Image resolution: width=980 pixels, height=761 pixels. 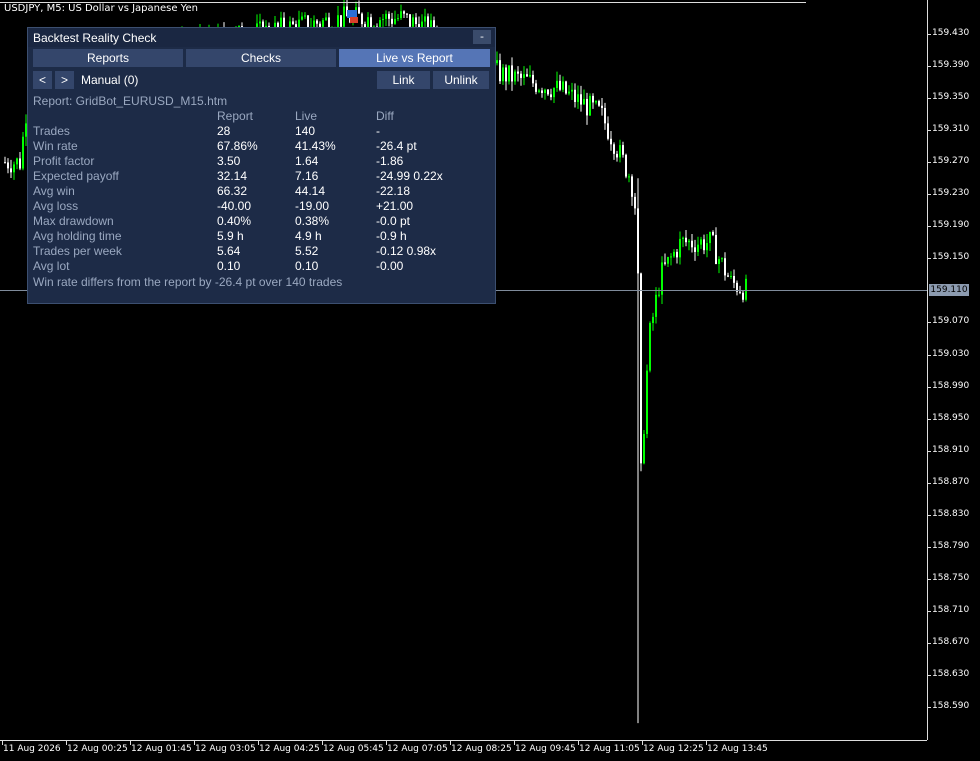 What do you see at coordinates (951, 577) in the screenshot?
I see `price-tick-label: 158.750` at bounding box center [951, 577].